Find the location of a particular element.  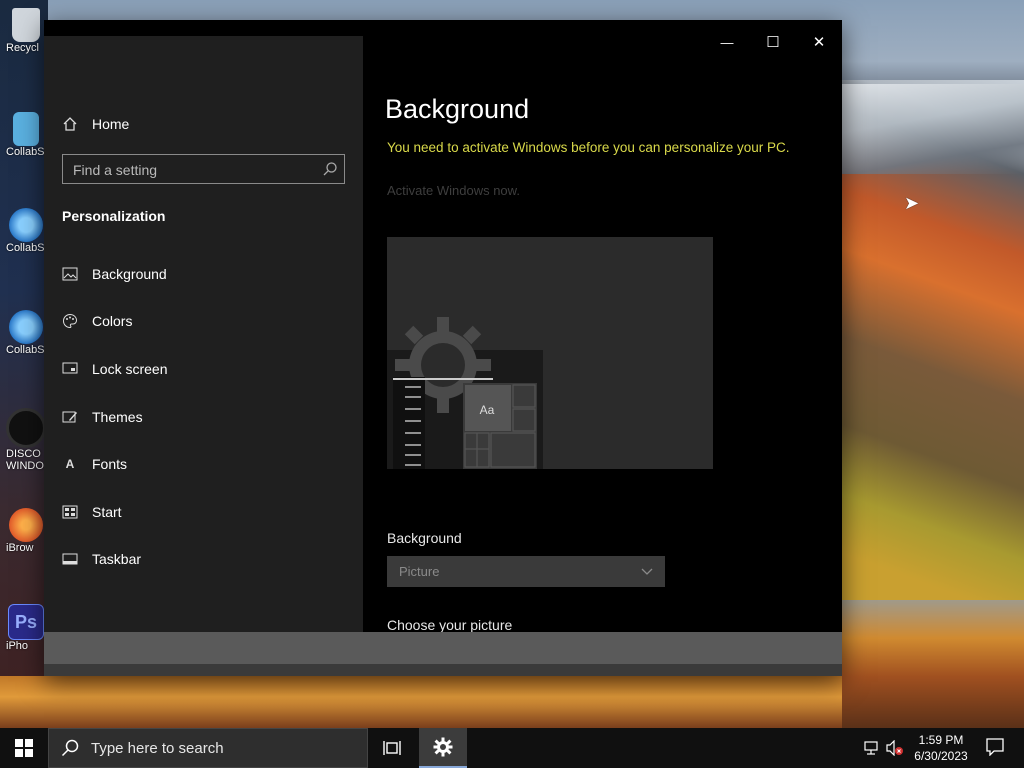

desktop-icon-label: Recycl is located at coordinates (23, 48).